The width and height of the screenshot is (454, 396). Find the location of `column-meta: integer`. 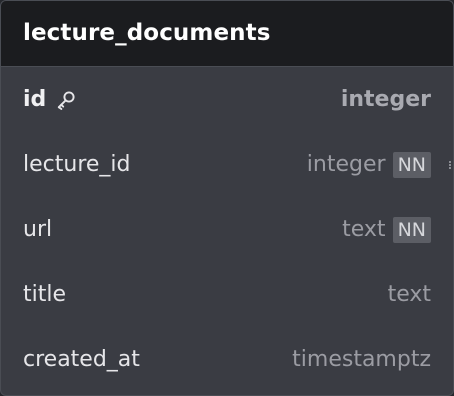

column-meta: integer is located at coordinates (386, 99).